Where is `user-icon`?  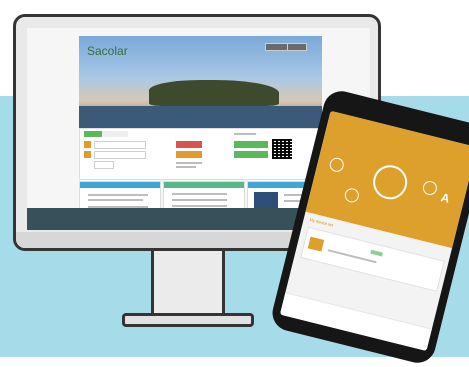
user-icon is located at coordinates (87, 144).